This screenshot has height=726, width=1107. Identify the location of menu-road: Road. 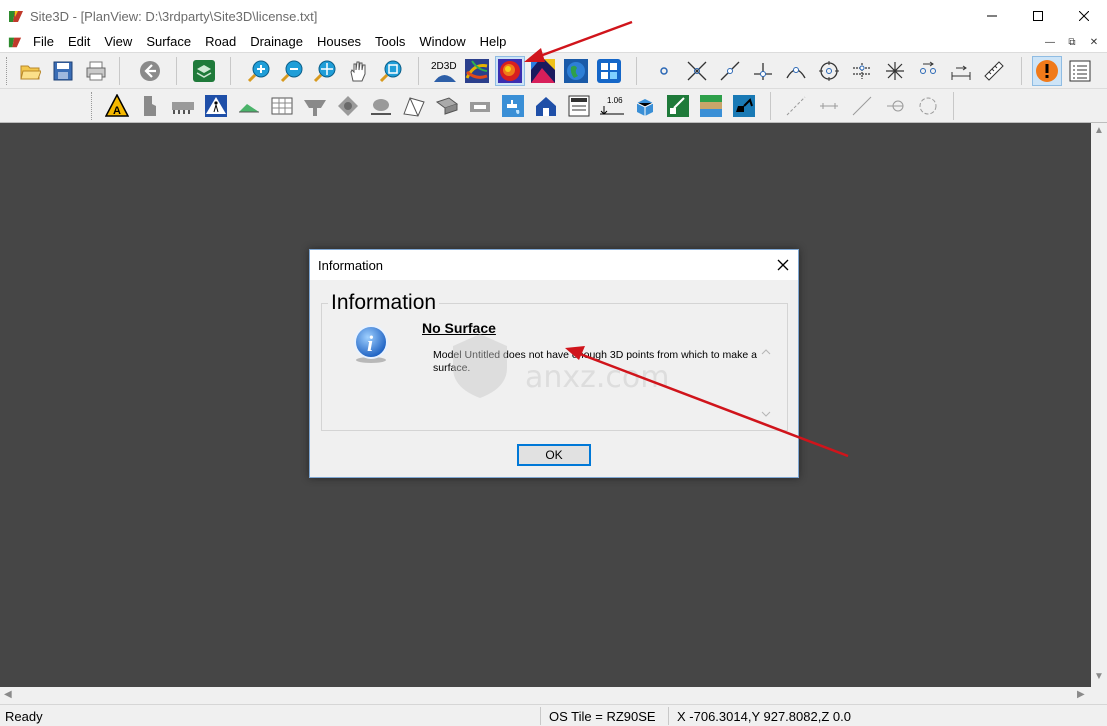
(220, 42).